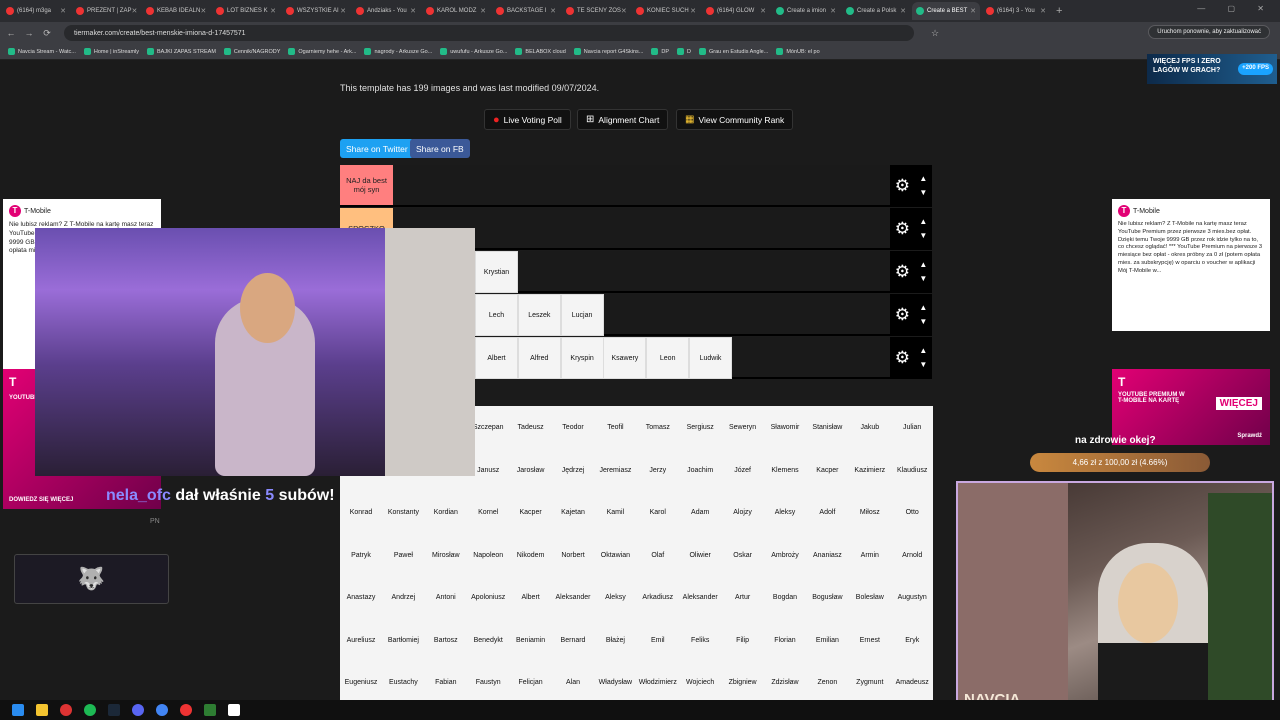 The width and height of the screenshot is (1280, 720). Describe the element at coordinates (596, 11) in the screenshot. I see `browser-tab: TE SCENY ZOS ✕` at that location.